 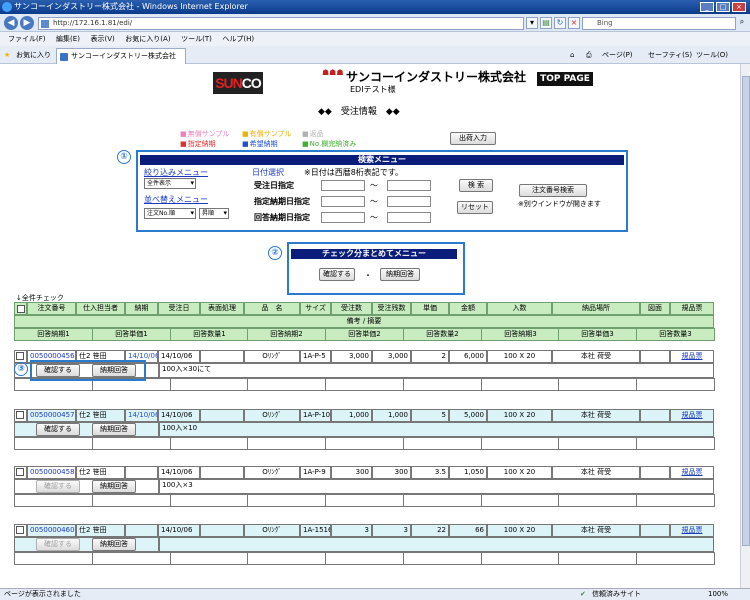 What do you see at coordinates (315, 356) in the screenshot?
I see `size: 1A-P-5` at bounding box center [315, 356].